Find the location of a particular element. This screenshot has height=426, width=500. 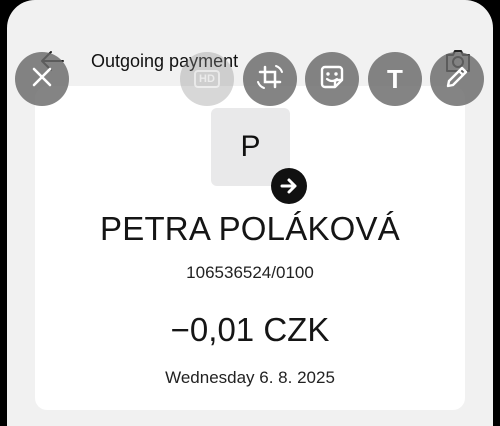

crop-rotate-button is located at coordinates (270, 79).